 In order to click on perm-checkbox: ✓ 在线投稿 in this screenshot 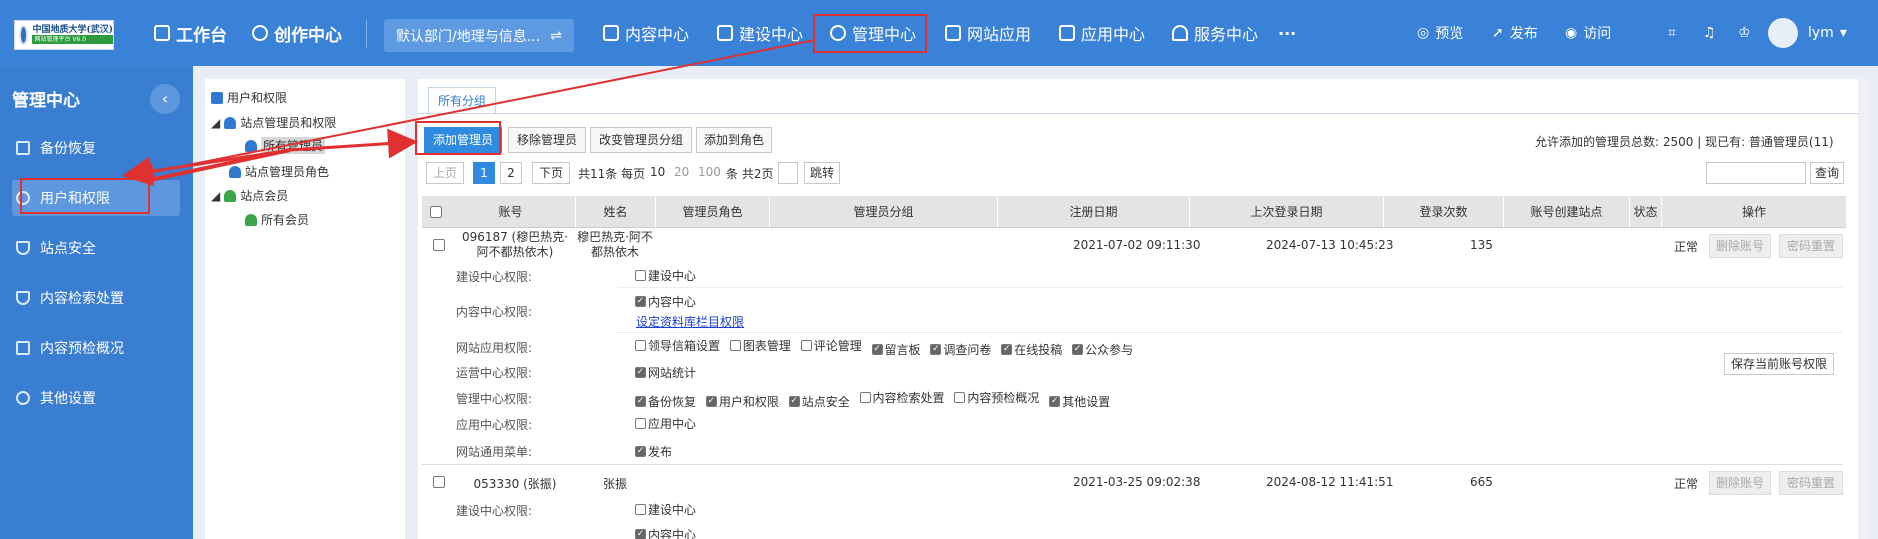, I will do `click(1031, 349)`.